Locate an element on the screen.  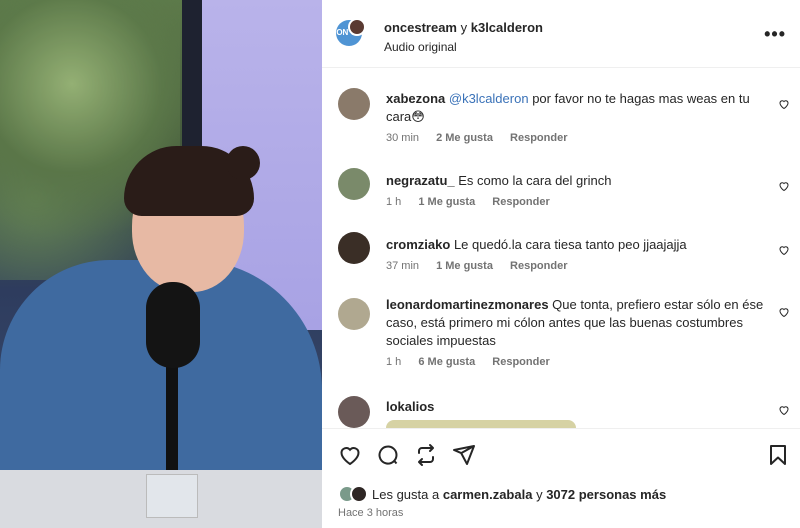
share-icon is located at coordinates (464, 455).